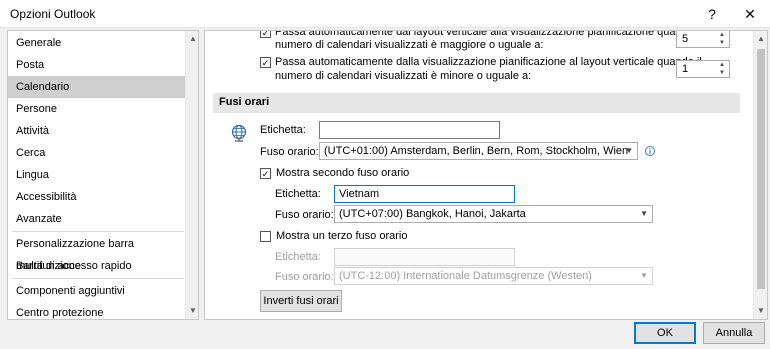 This screenshot has width=770, height=349. What do you see at coordinates (476, 103) in the screenshot?
I see `timezones-section-header: Fusi orari` at bounding box center [476, 103].